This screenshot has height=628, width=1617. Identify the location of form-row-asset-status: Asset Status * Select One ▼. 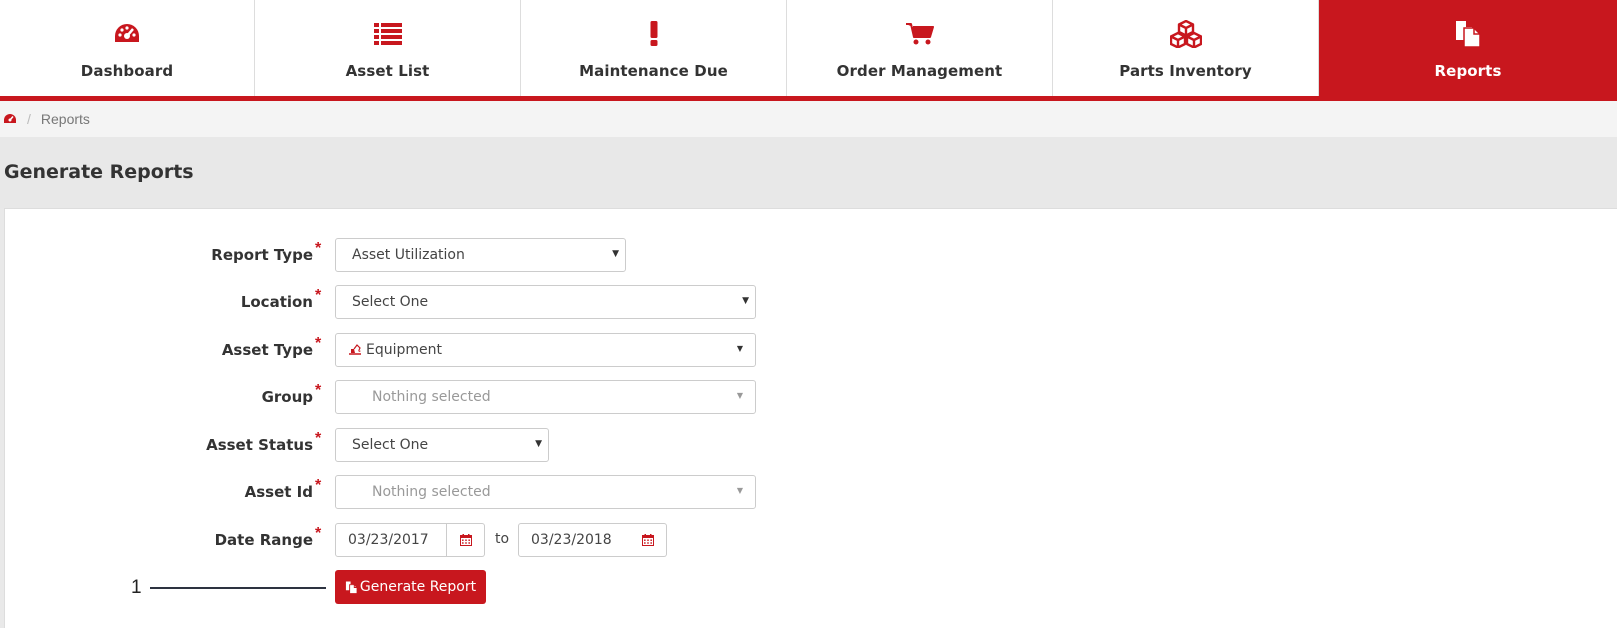
(455, 445).